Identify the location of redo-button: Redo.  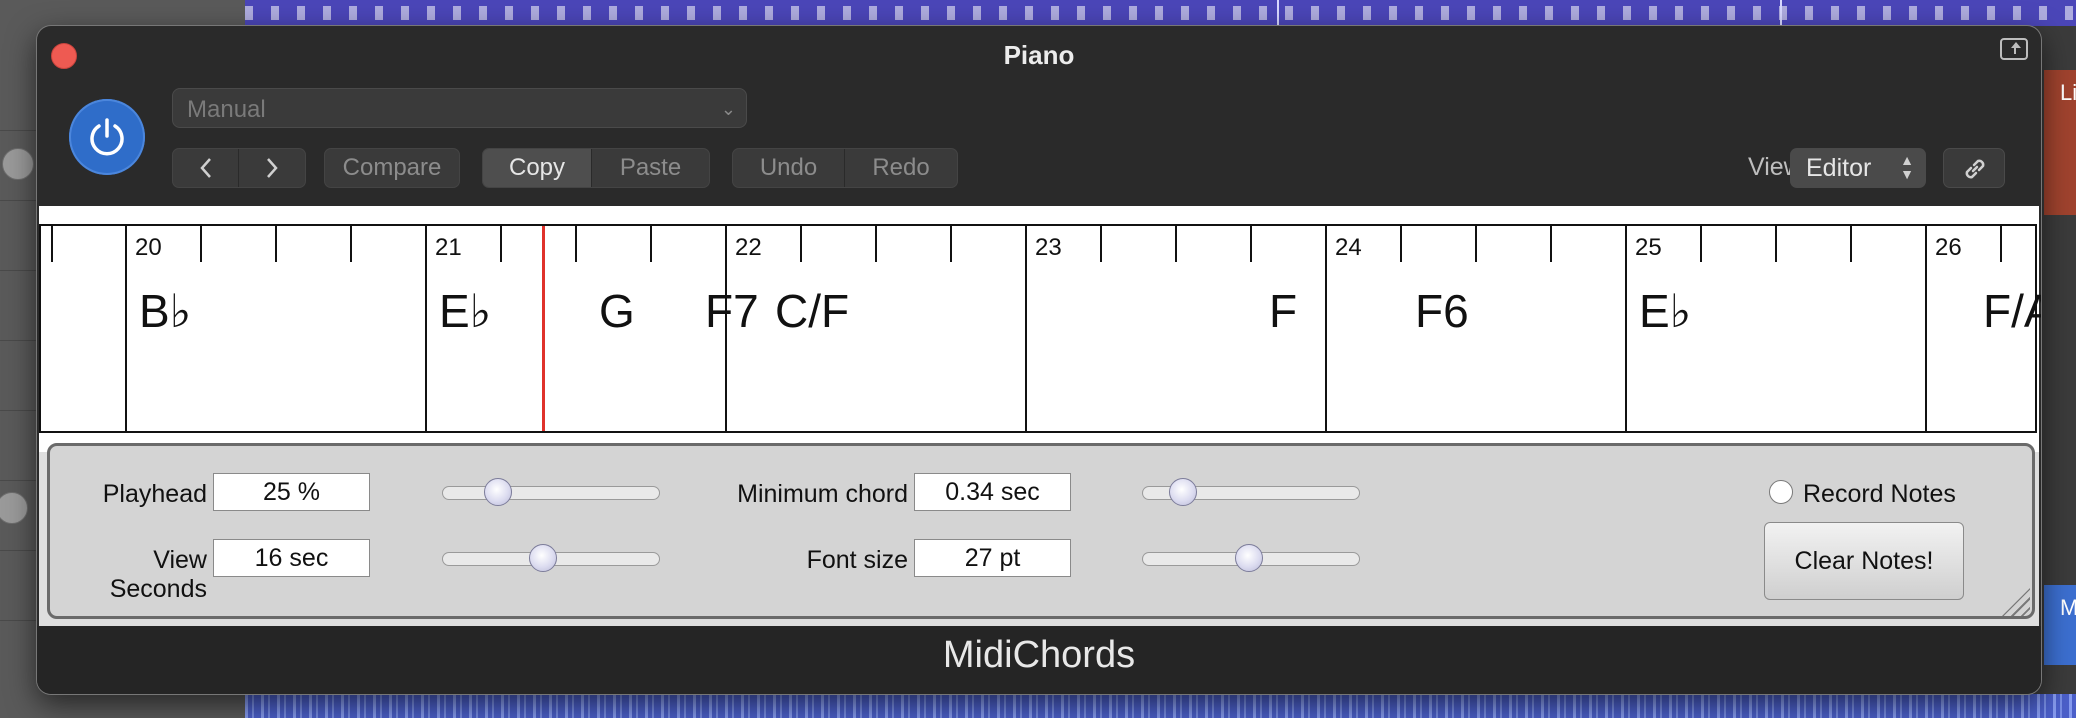
(901, 168).